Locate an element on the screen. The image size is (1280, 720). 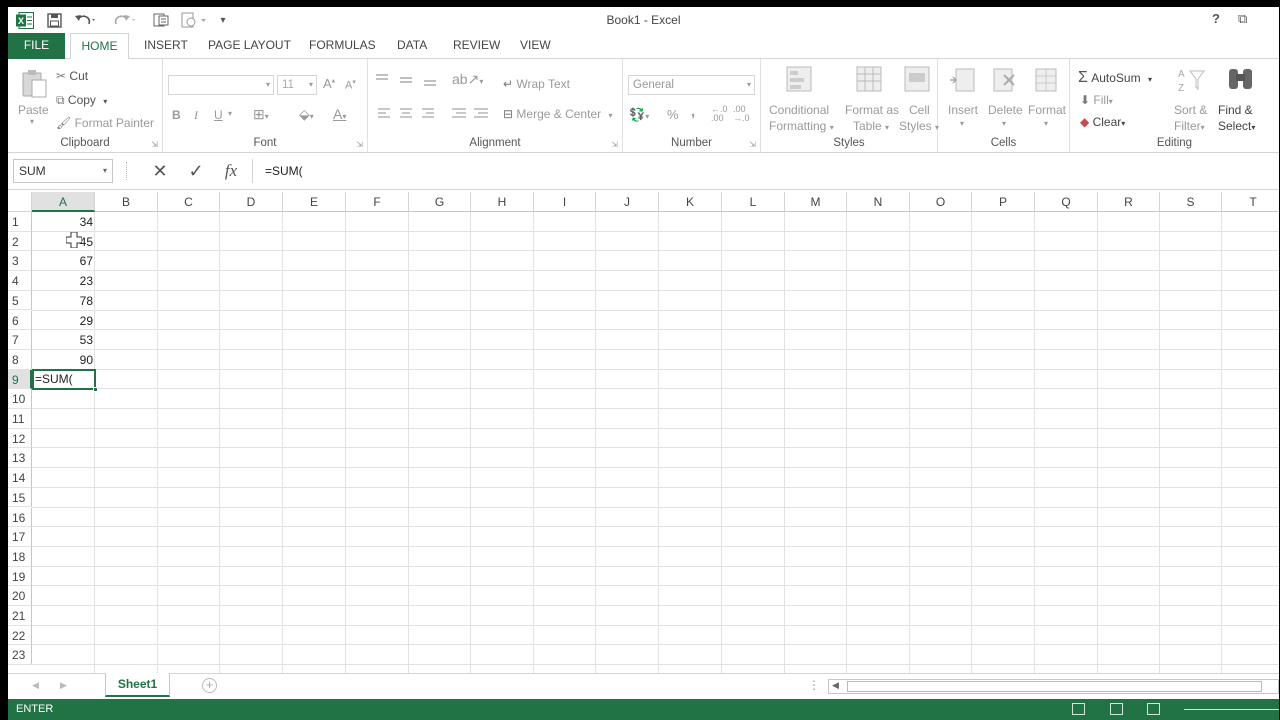
horizontal-align-icons is located at coordinates (436, 114).